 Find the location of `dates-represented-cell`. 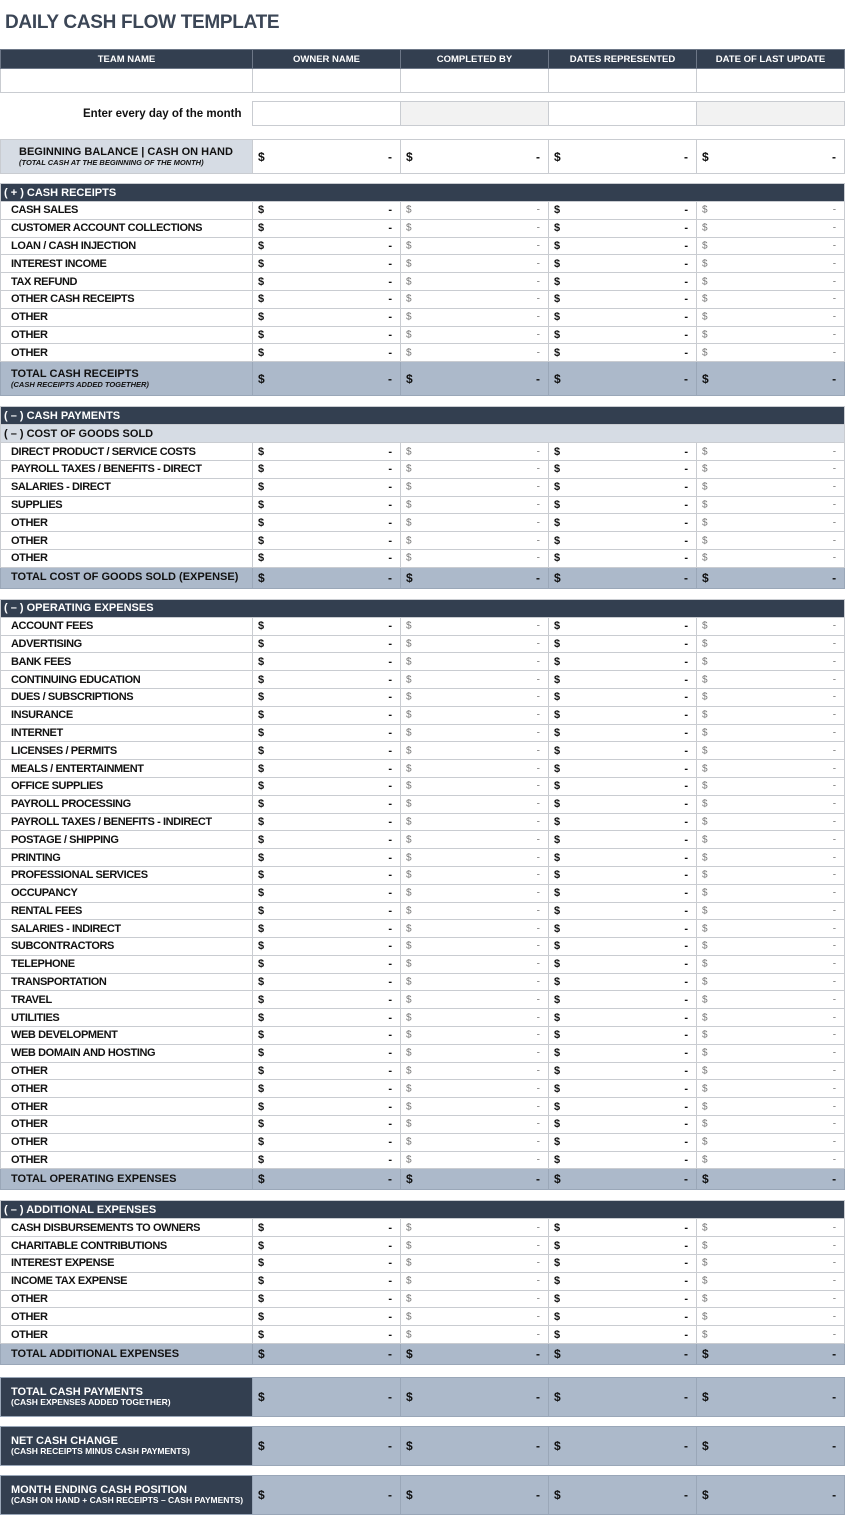

dates-represented-cell is located at coordinates (622, 80).